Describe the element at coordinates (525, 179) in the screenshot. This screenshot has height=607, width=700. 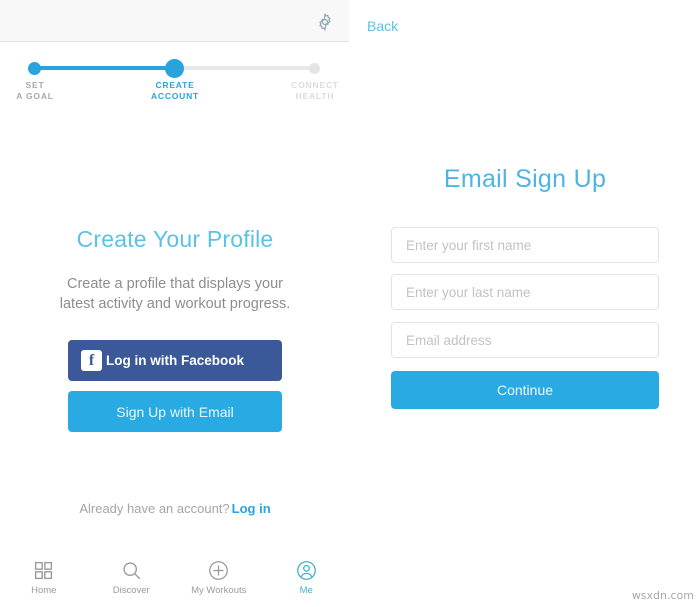
I see `email-signup-title: Email Sign Up` at that location.